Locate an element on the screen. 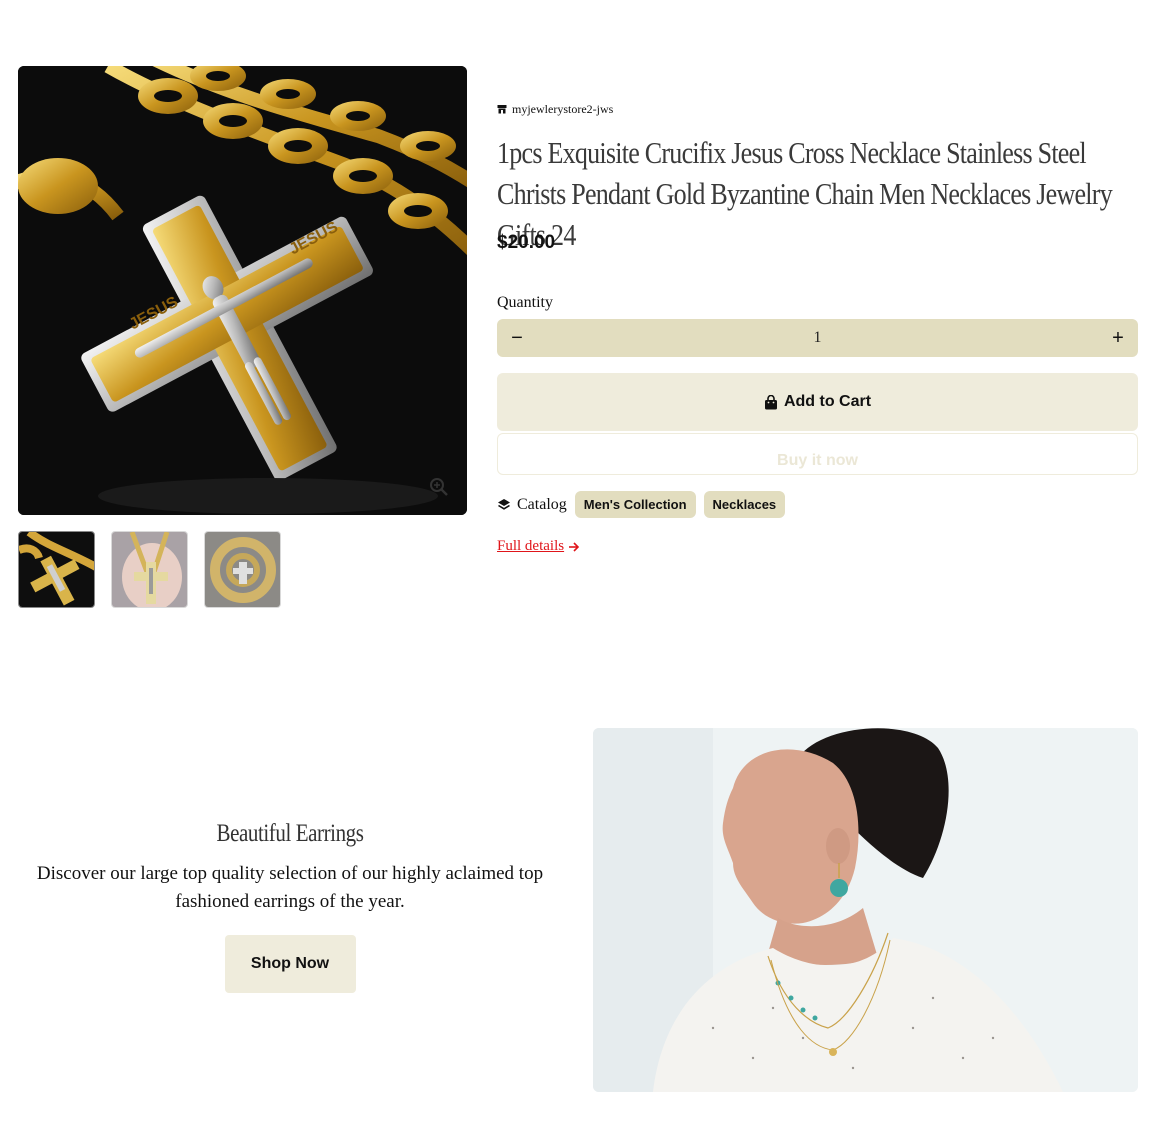  catalog-tags: Catalog Men's Collection Necklaces is located at coordinates (641, 504).